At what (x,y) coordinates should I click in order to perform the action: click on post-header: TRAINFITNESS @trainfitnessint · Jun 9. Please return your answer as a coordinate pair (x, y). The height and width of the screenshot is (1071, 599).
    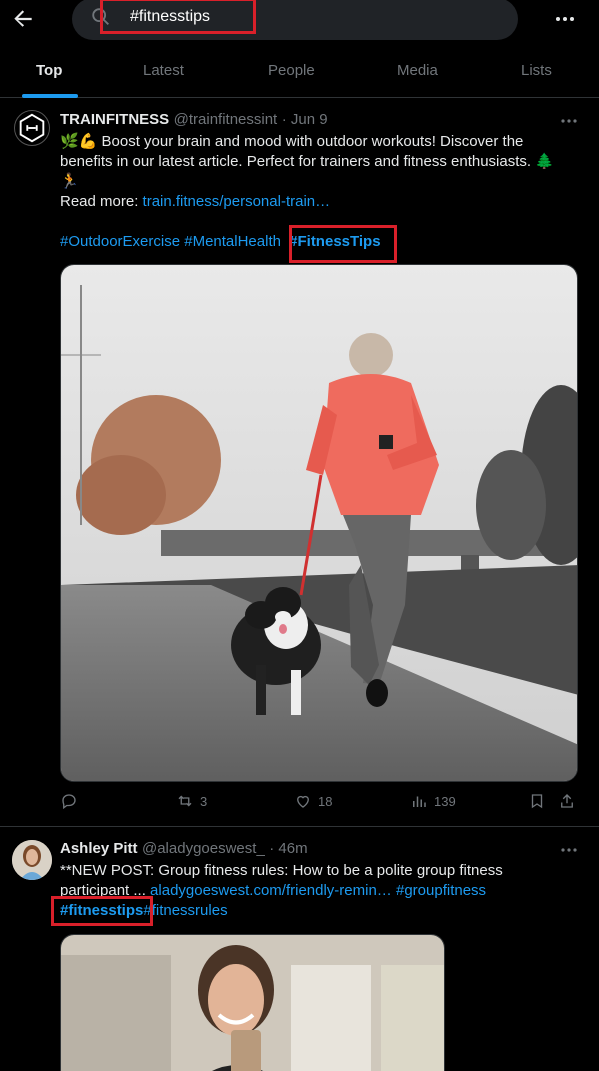
    Looking at the image, I should click on (194, 120).